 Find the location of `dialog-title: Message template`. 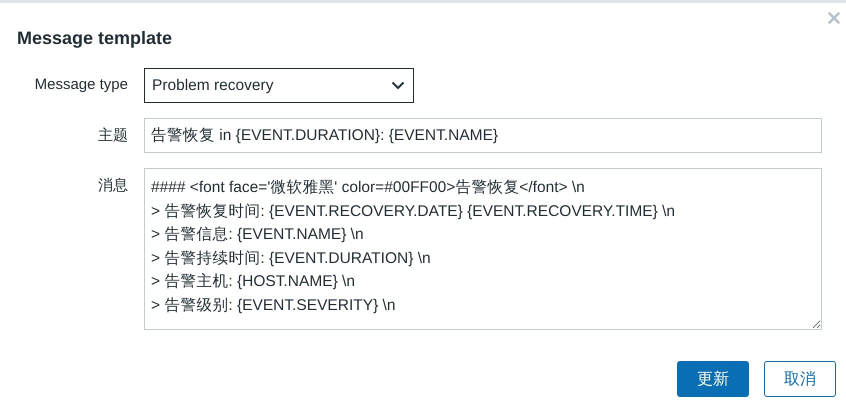

dialog-title: Message template is located at coordinates (94, 38).